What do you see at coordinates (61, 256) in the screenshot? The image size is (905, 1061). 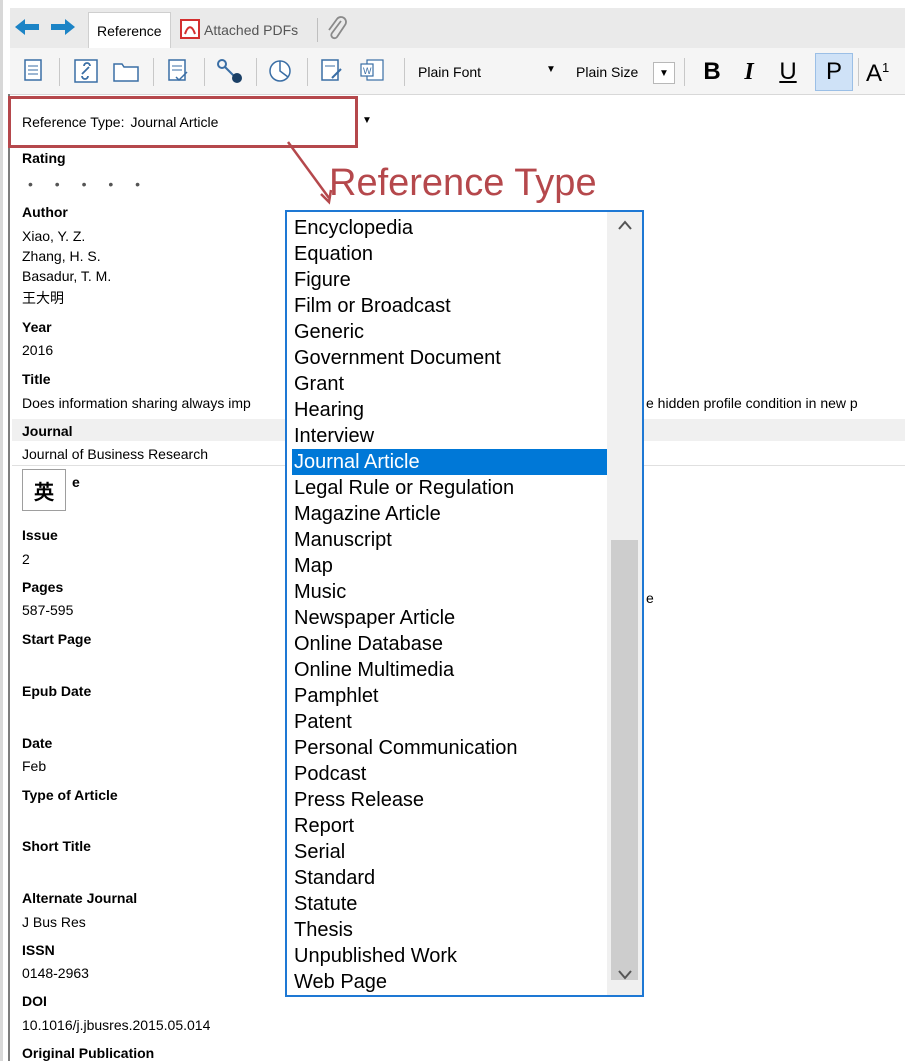 I see `author-value: Zhang, H. S.` at bounding box center [61, 256].